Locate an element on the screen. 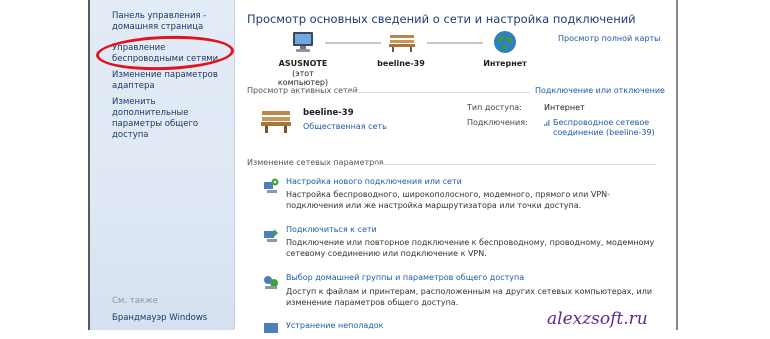 Image resolution: width=770 pixels, height=339 pixels. access-type-value: Интернет is located at coordinates (564, 107).